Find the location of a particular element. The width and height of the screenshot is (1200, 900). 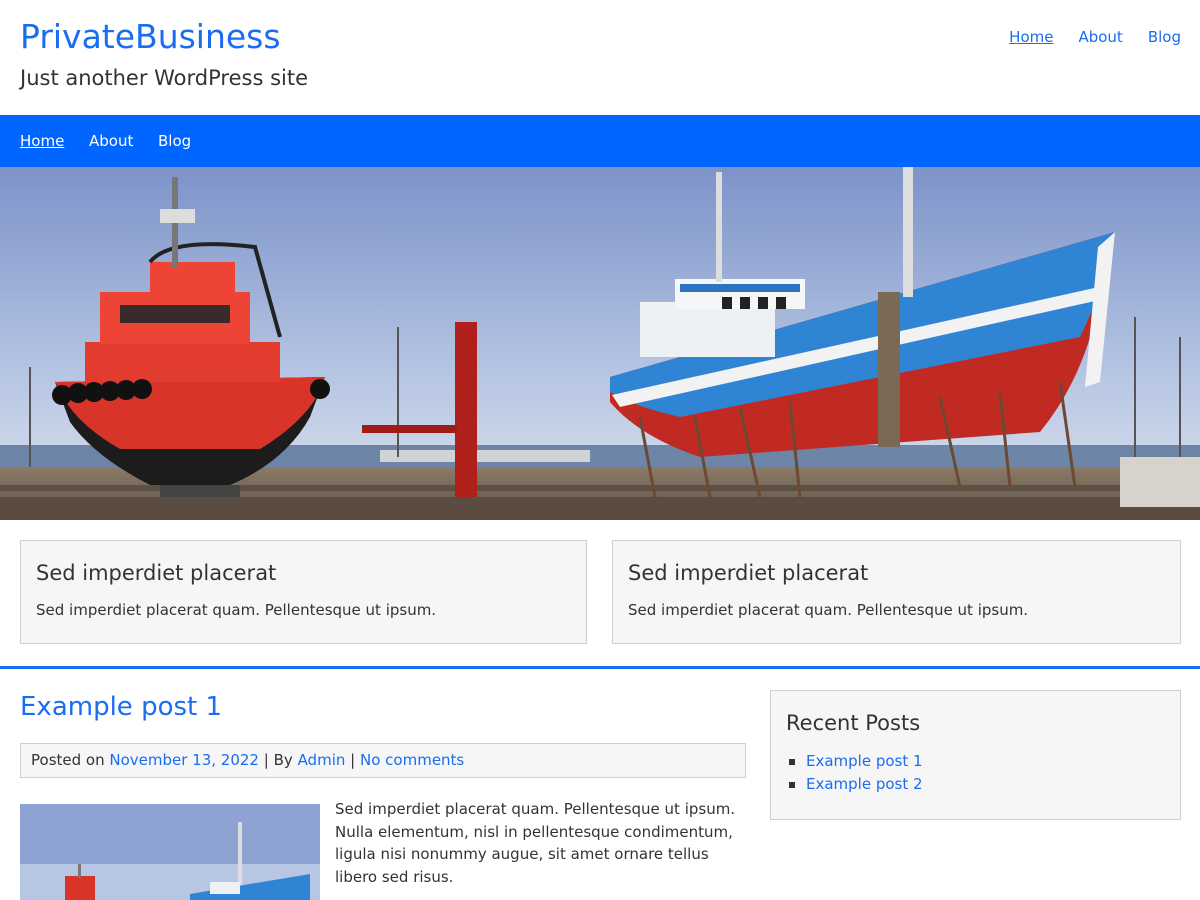

main-nav-about-link: About is located at coordinates (111, 141).